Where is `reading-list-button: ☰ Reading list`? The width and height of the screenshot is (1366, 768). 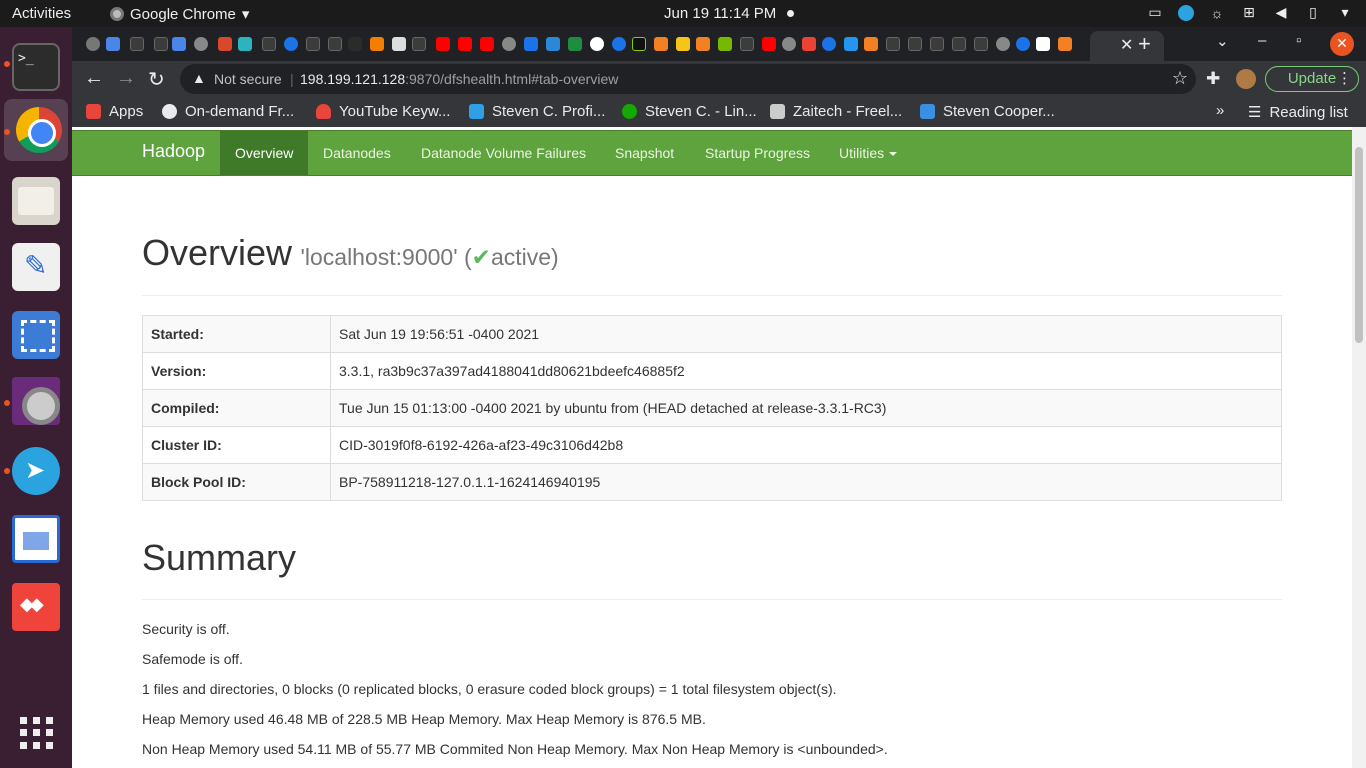
reading-list-button: ☰ Reading list is located at coordinates (1298, 112).